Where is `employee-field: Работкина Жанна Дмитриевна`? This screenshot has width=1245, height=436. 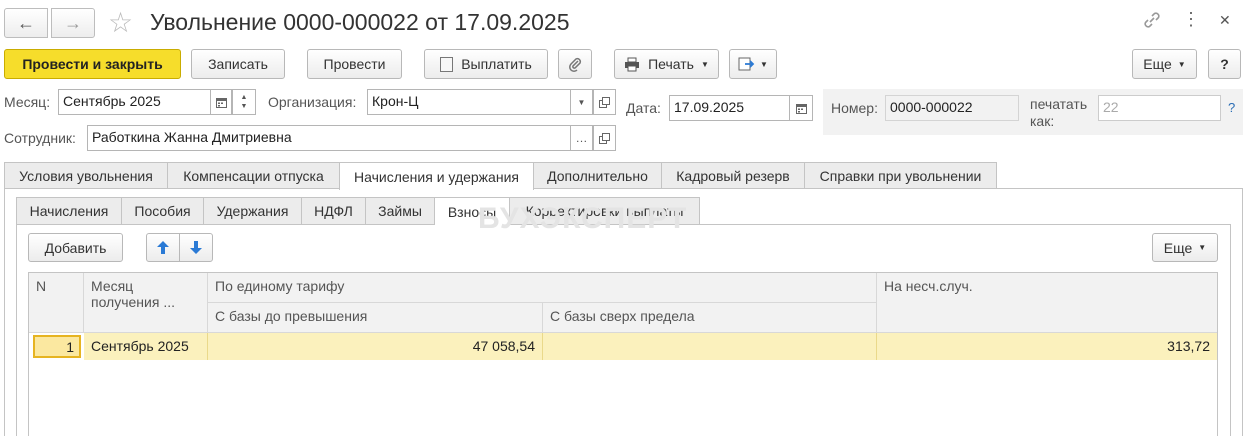
employee-field: Работкина Жанна Дмитриевна is located at coordinates (329, 138).